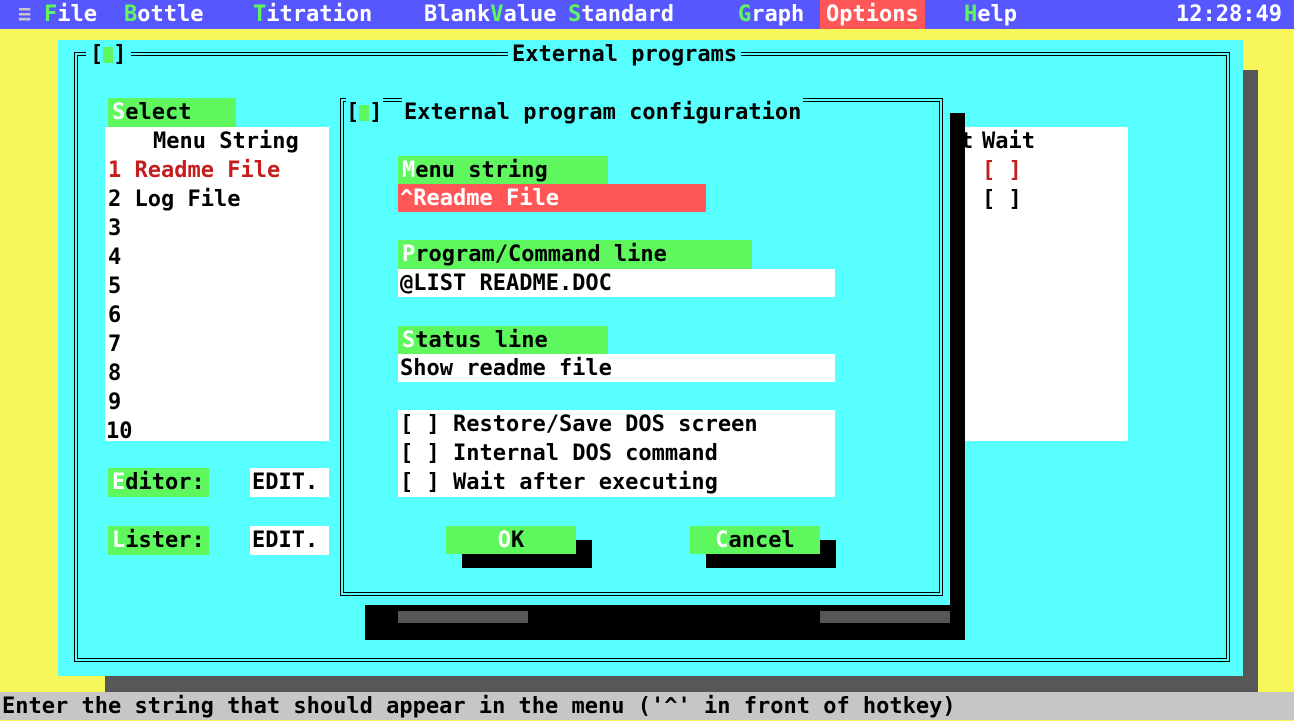 The image size is (1294, 721). I want to click on lister-label: Lister:, so click(158, 540).